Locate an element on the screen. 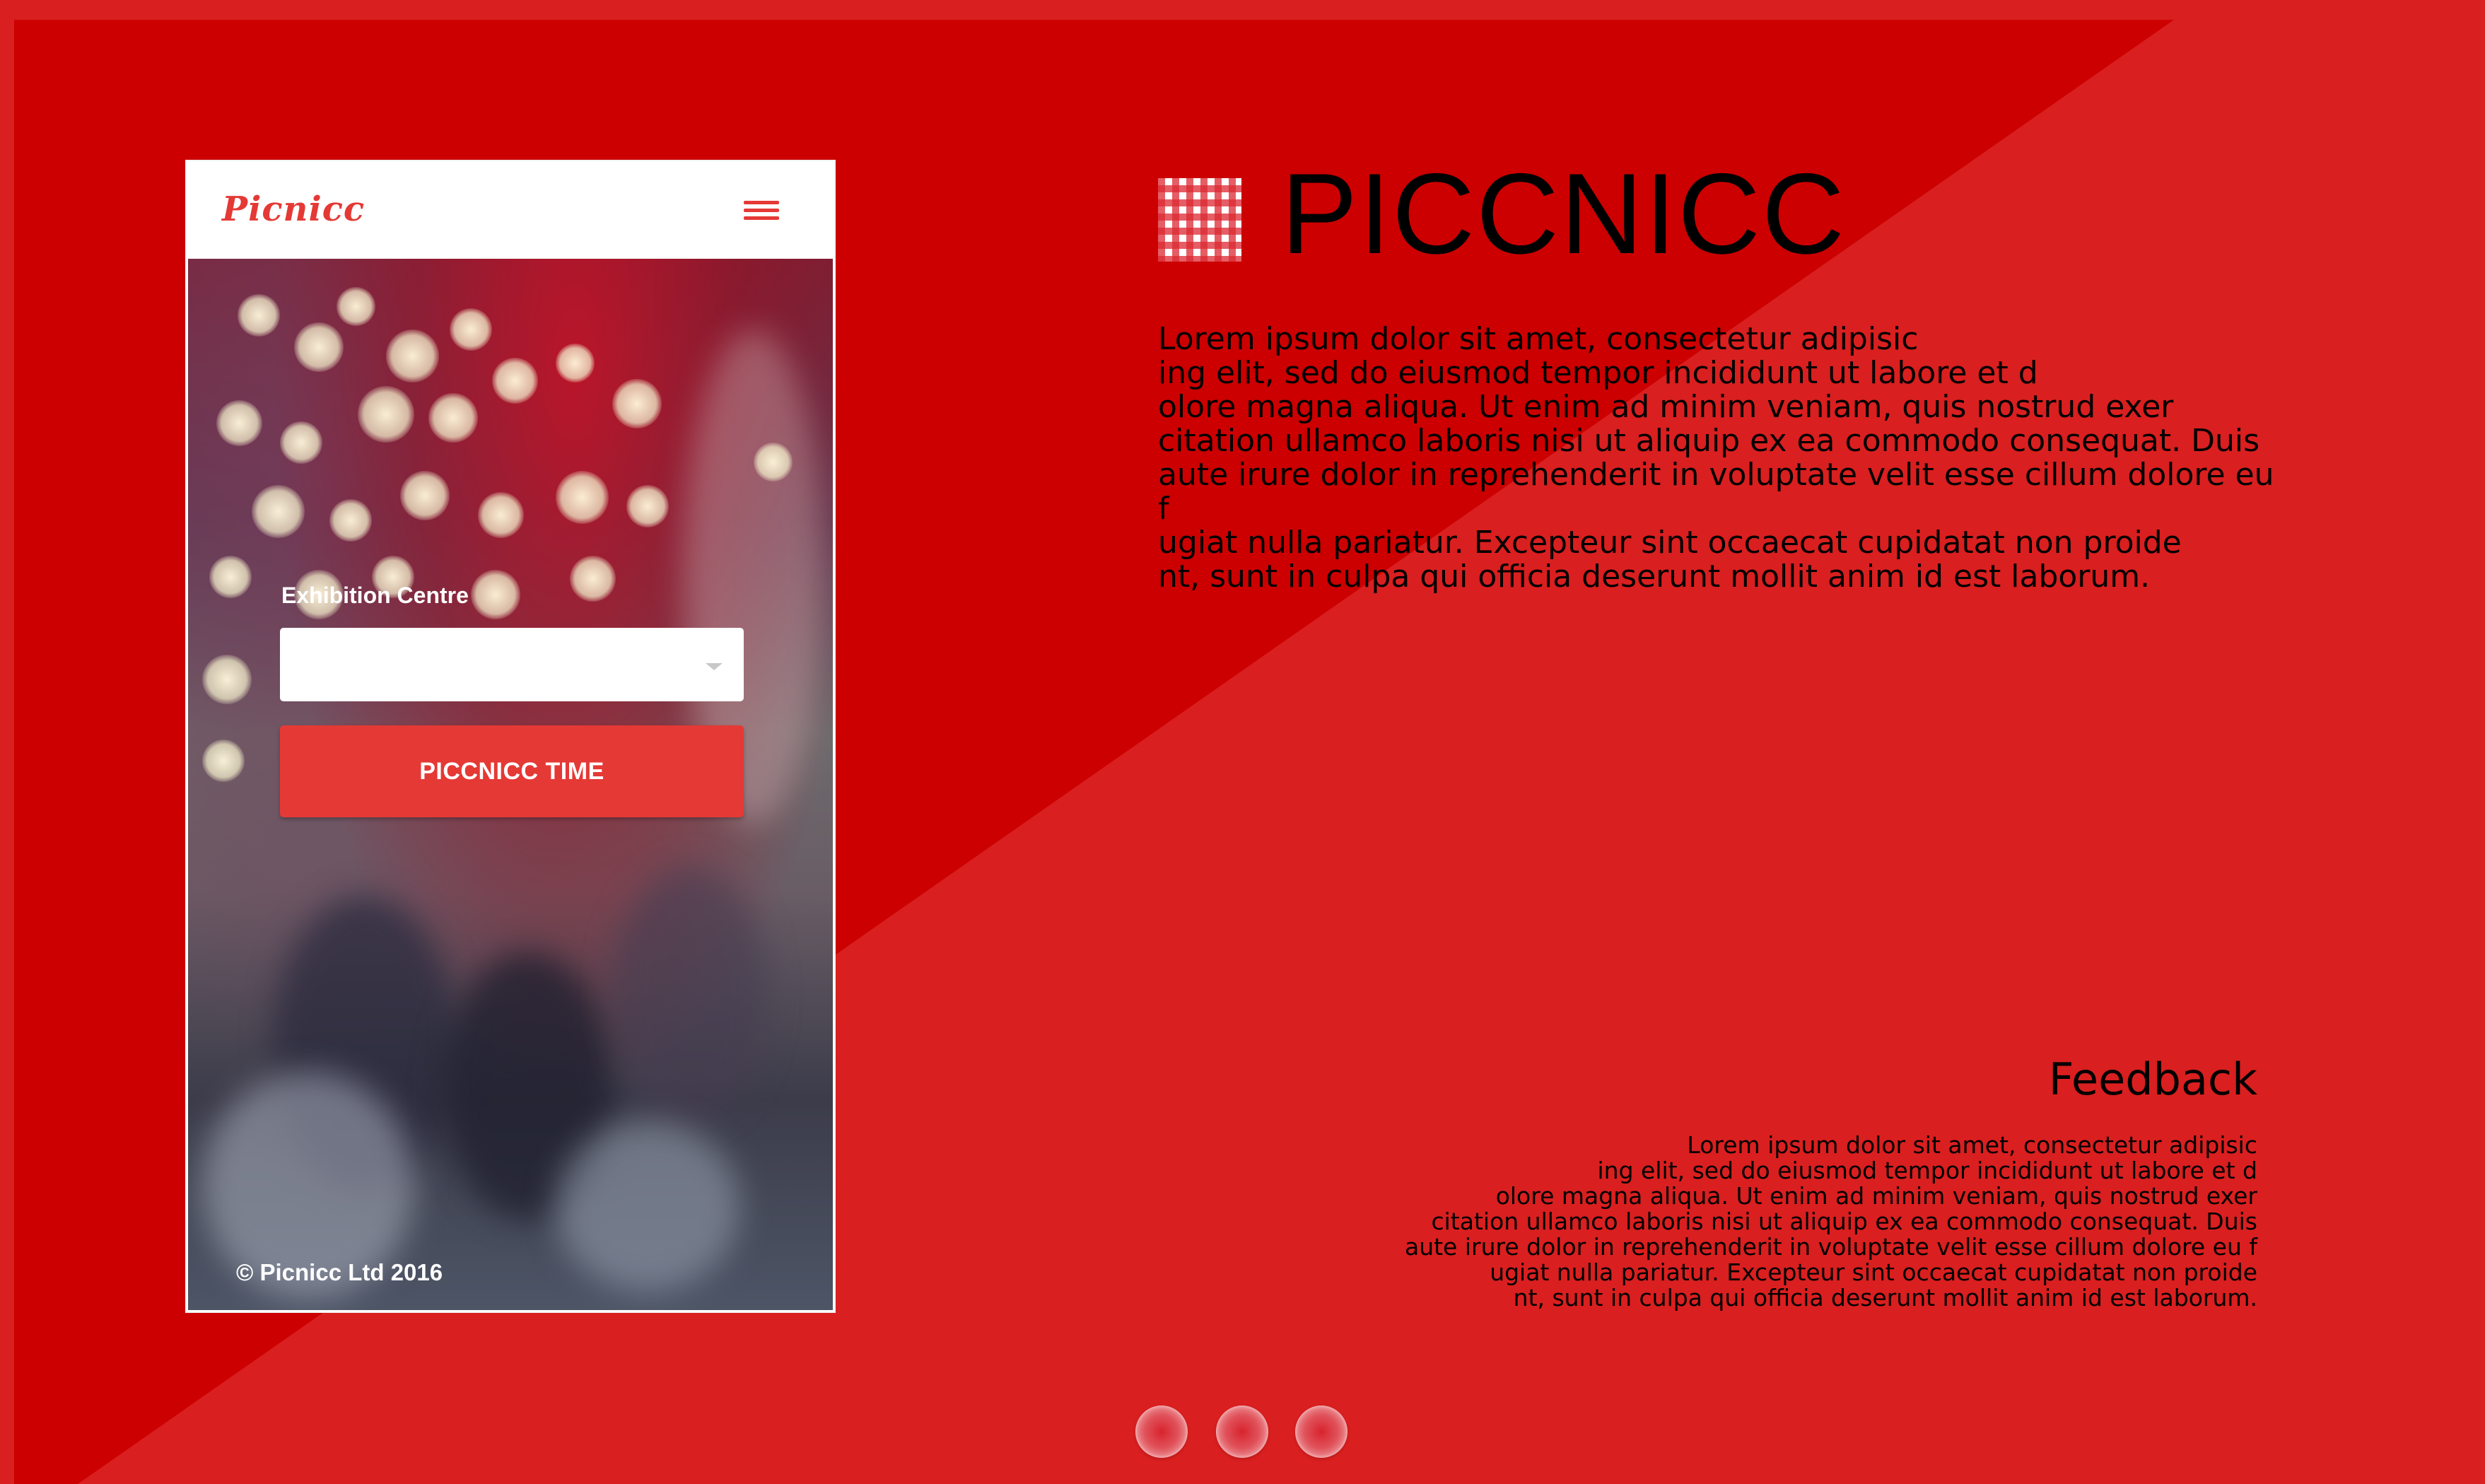 The width and height of the screenshot is (2485, 1484). brand-title: PICCNICC is located at coordinates (1564, 214).